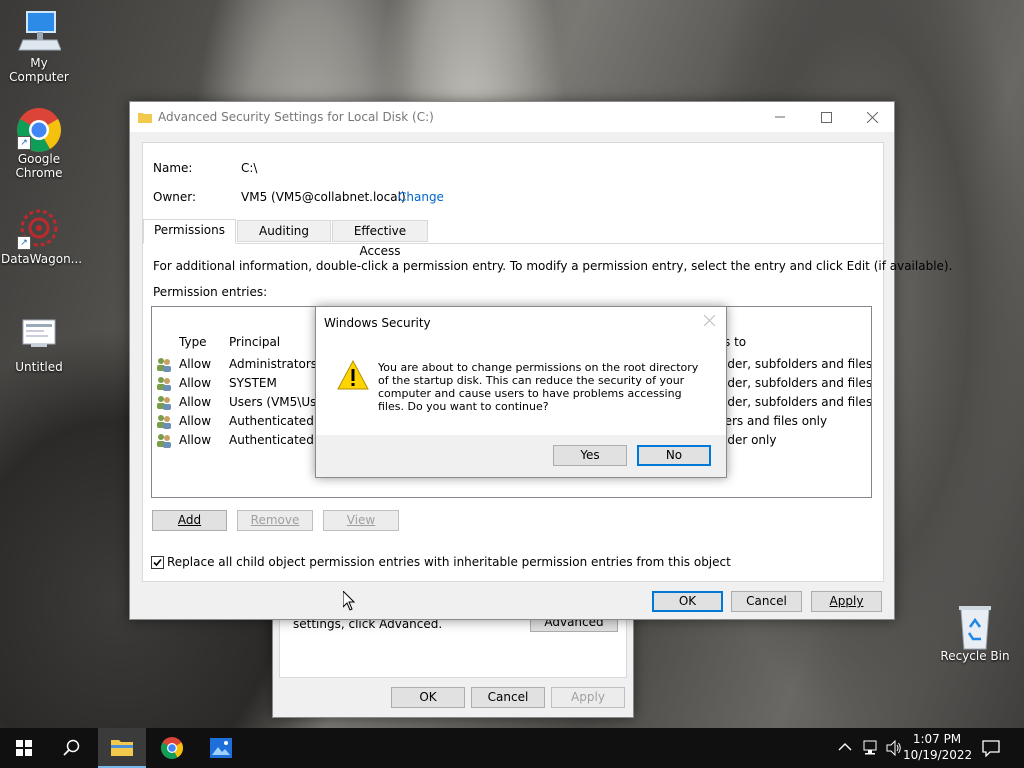 The image size is (1024, 768). Describe the element at coordinates (894, 749) in the screenshot. I see `volume-icon` at that location.